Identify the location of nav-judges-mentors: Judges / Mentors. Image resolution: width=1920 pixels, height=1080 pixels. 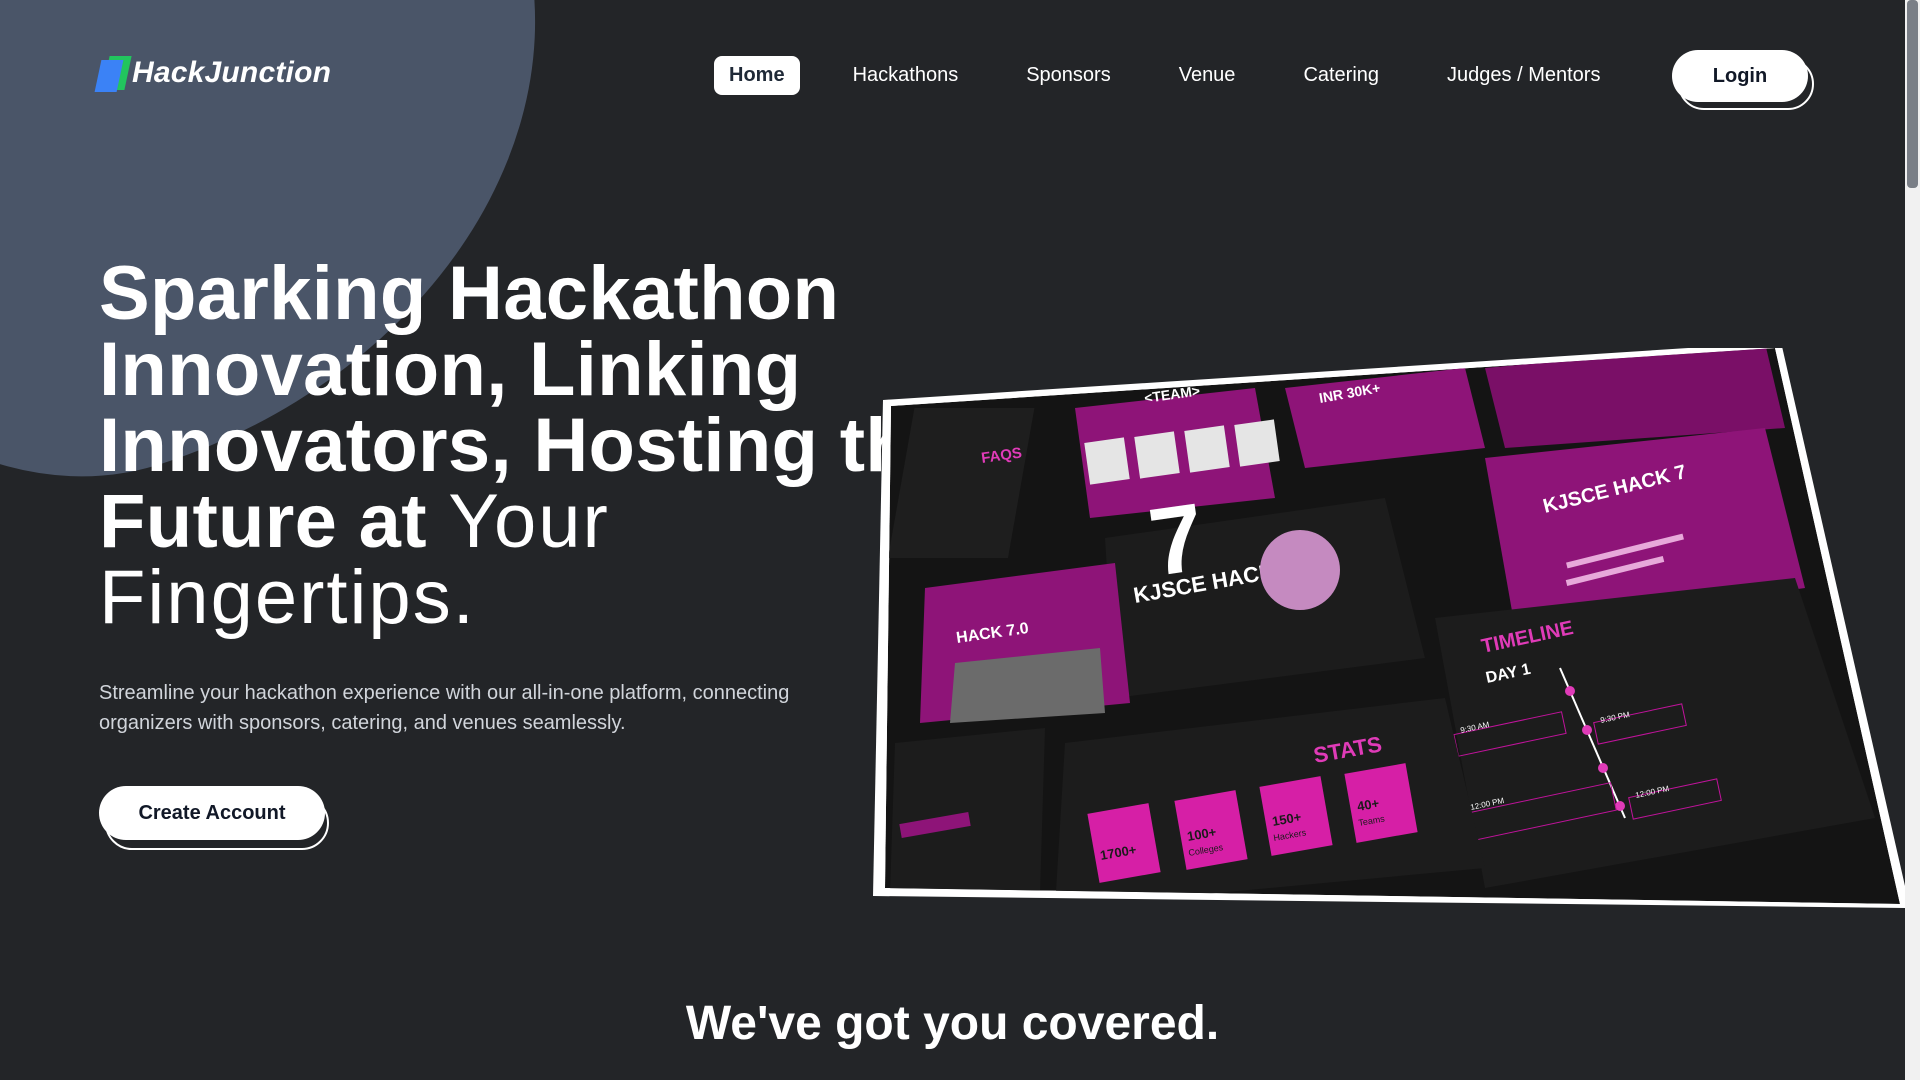
(1523, 75).